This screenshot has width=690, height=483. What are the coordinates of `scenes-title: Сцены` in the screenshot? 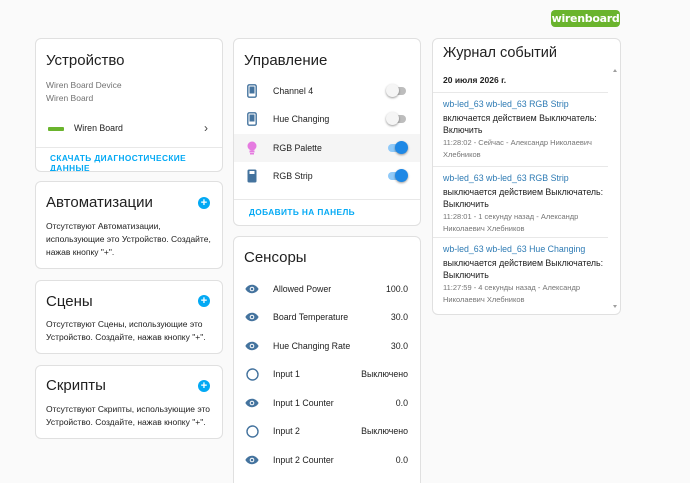 It's located at (69, 301).